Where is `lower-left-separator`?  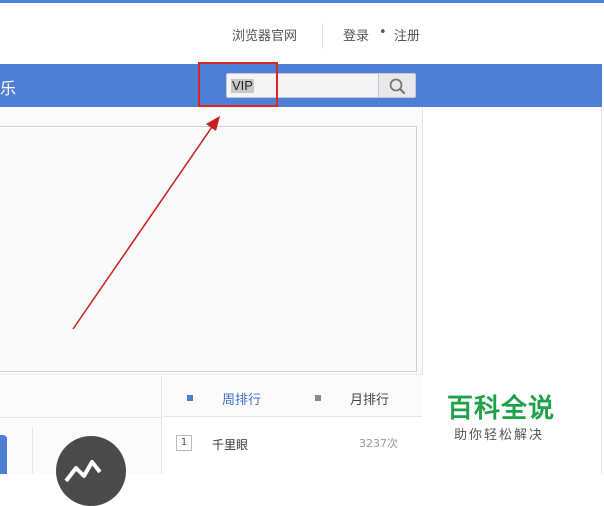 lower-left-separator is located at coordinates (81, 417).